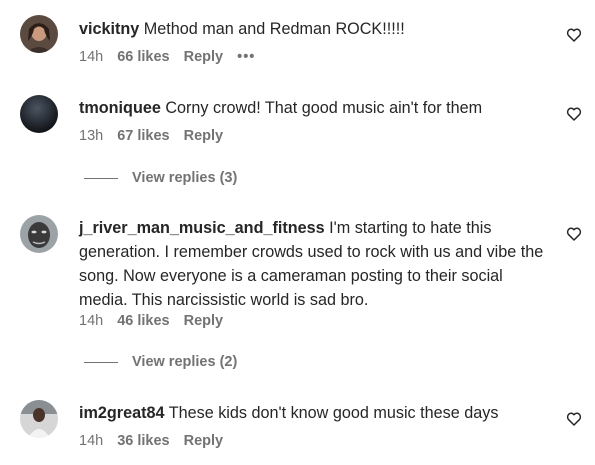 This screenshot has height=465, width=595. What do you see at coordinates (184, 178) in the screenshot?
I see `view-replies-label: View replies (3)` at bounding box center [184, 178].